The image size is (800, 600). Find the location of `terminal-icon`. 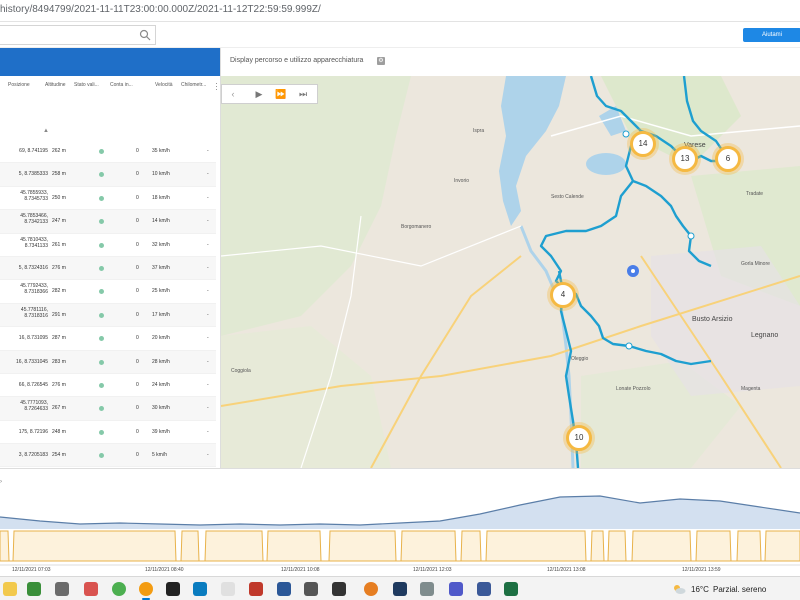

terminal-icon is located at coordinates (173, 589).